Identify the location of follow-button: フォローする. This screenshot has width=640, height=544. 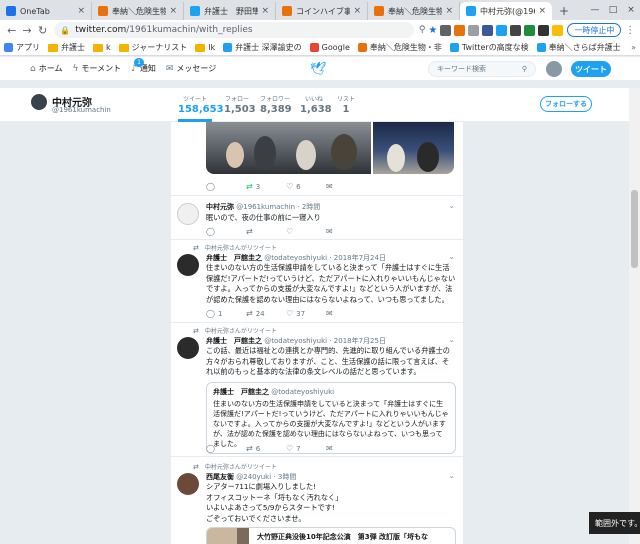
(566, 104).